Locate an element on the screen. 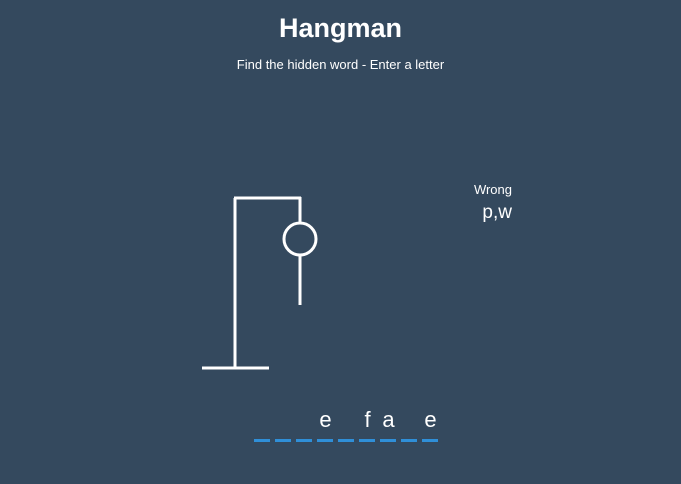  hidden-word: e fa e is located at coordinates (346, 424).